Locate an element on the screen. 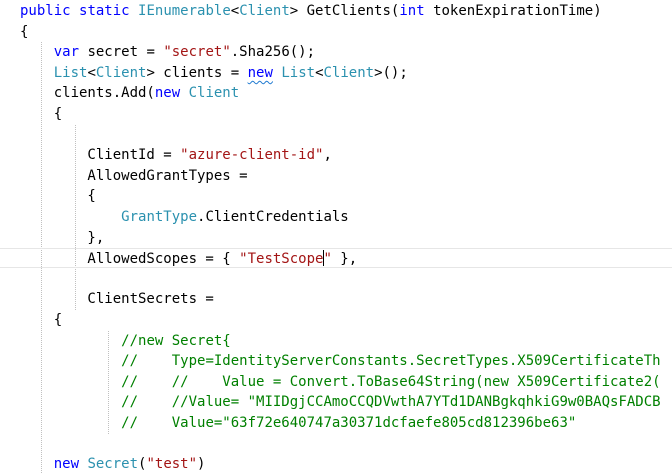 Image resolution: width=672 pixels, height=473 pixels. code-token: static is located at coordinates (104, 11).